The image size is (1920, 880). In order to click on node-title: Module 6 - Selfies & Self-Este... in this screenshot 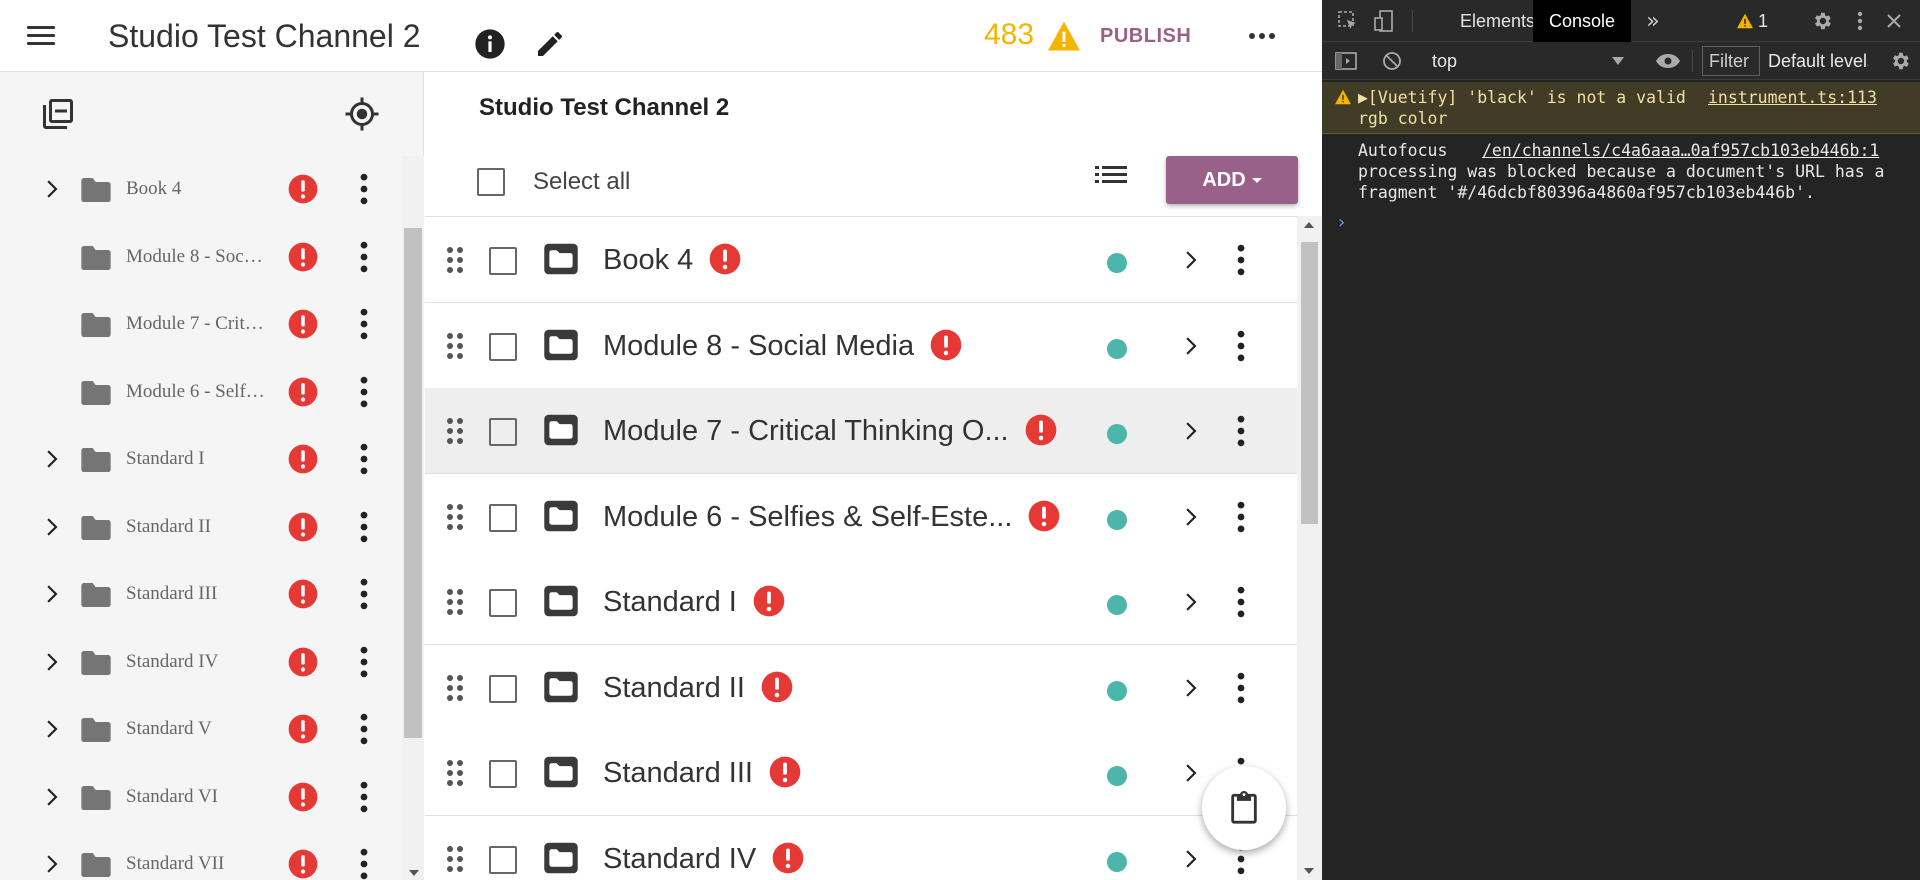, I will do `click(807, 517)`.